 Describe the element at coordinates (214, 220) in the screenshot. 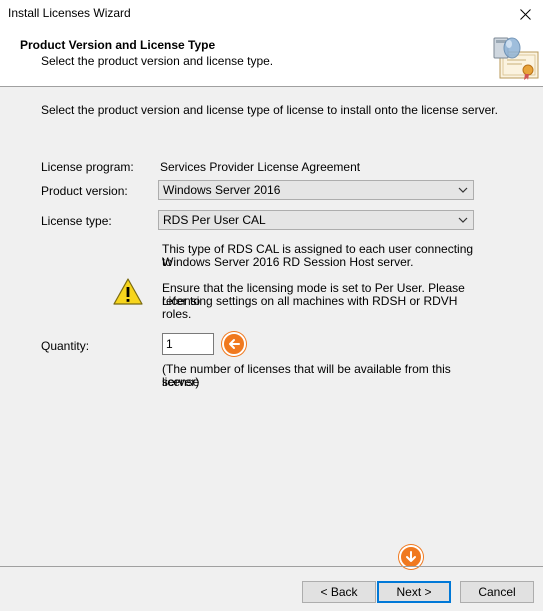

I see `license-type-selected: RDS Per User CAL` at that location.